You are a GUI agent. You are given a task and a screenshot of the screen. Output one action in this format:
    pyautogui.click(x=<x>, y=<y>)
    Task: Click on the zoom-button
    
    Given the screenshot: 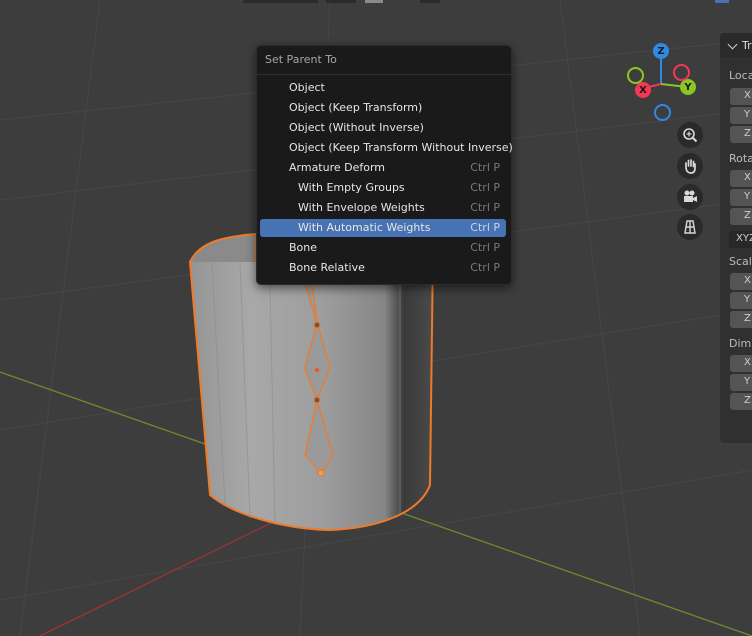 What is the action you would take?
    pyautogui.click(x=690, y=135)
    